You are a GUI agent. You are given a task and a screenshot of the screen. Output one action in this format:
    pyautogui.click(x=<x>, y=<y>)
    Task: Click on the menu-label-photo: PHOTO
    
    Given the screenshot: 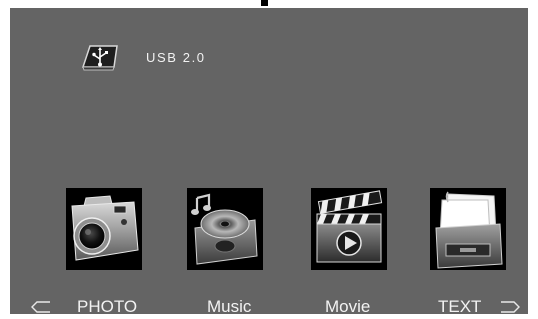 What is the action you would take?
    pyautogui.click(x=107, y=307)
    